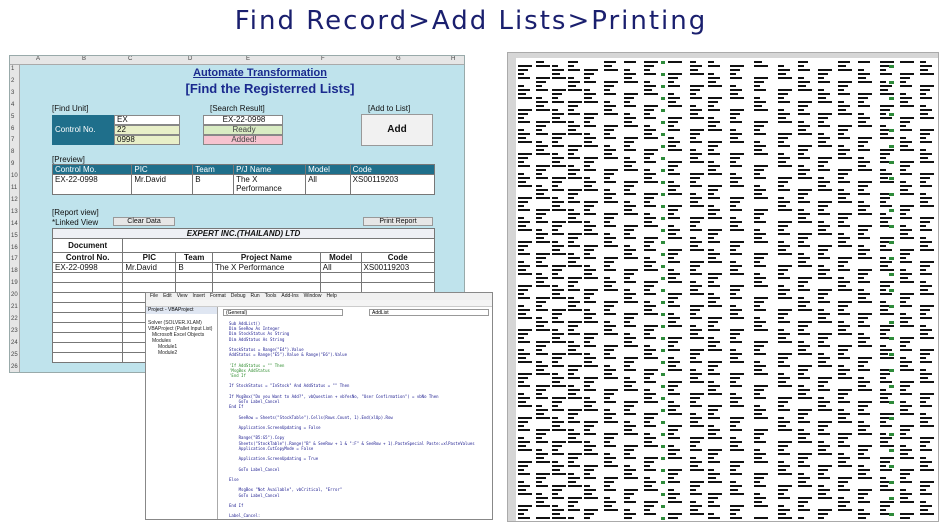  I want to click on object-combo: (General), so click(283, 312).